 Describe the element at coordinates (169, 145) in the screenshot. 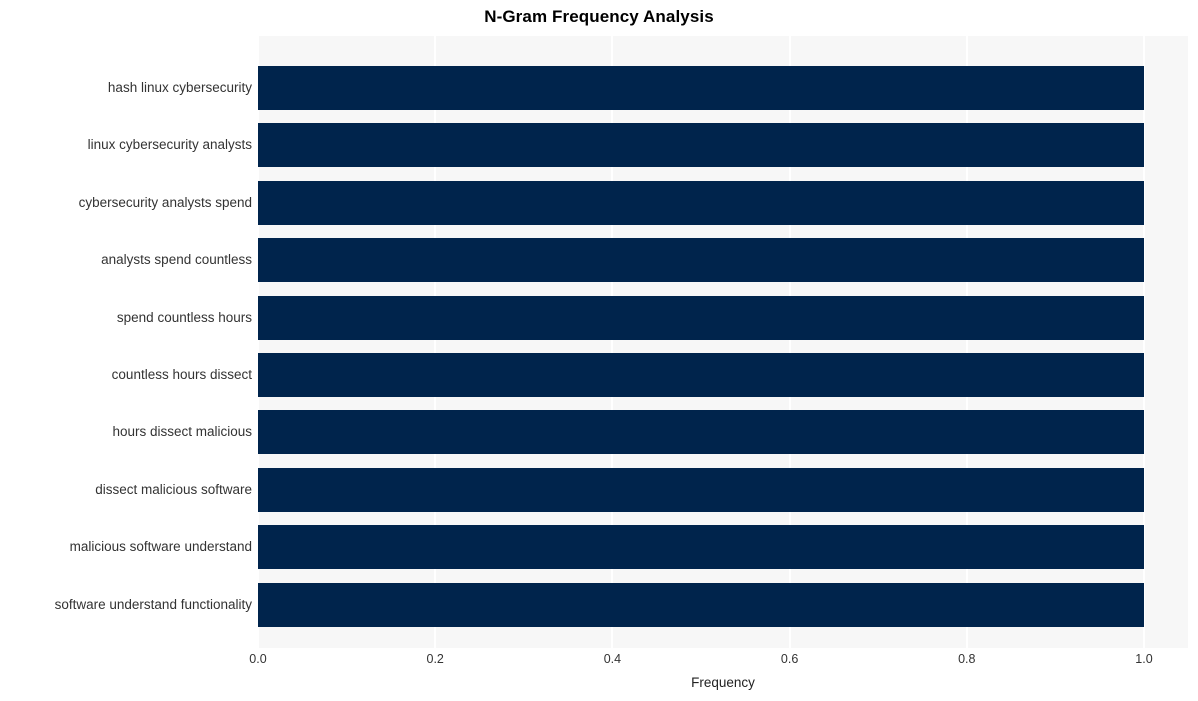

I see `y-axis-tick-label: linux cybersecurity analysts` at that location.